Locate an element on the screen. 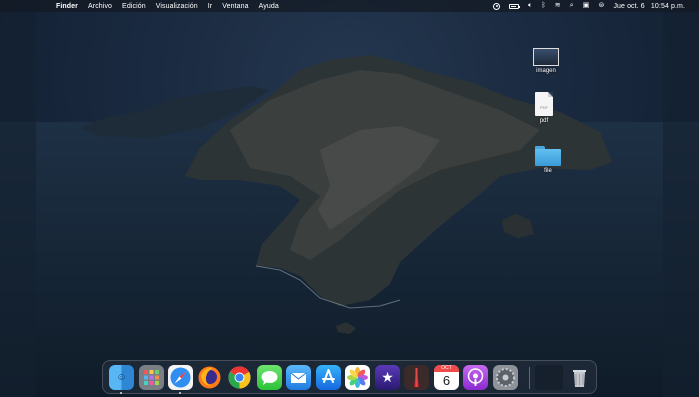  menu-bar-right: 🔈︎ ᛒ ≋ ⌕ ▣ ⊜ Jue oct. 6 10:54 p.m. is located at coordinates (589, 6).